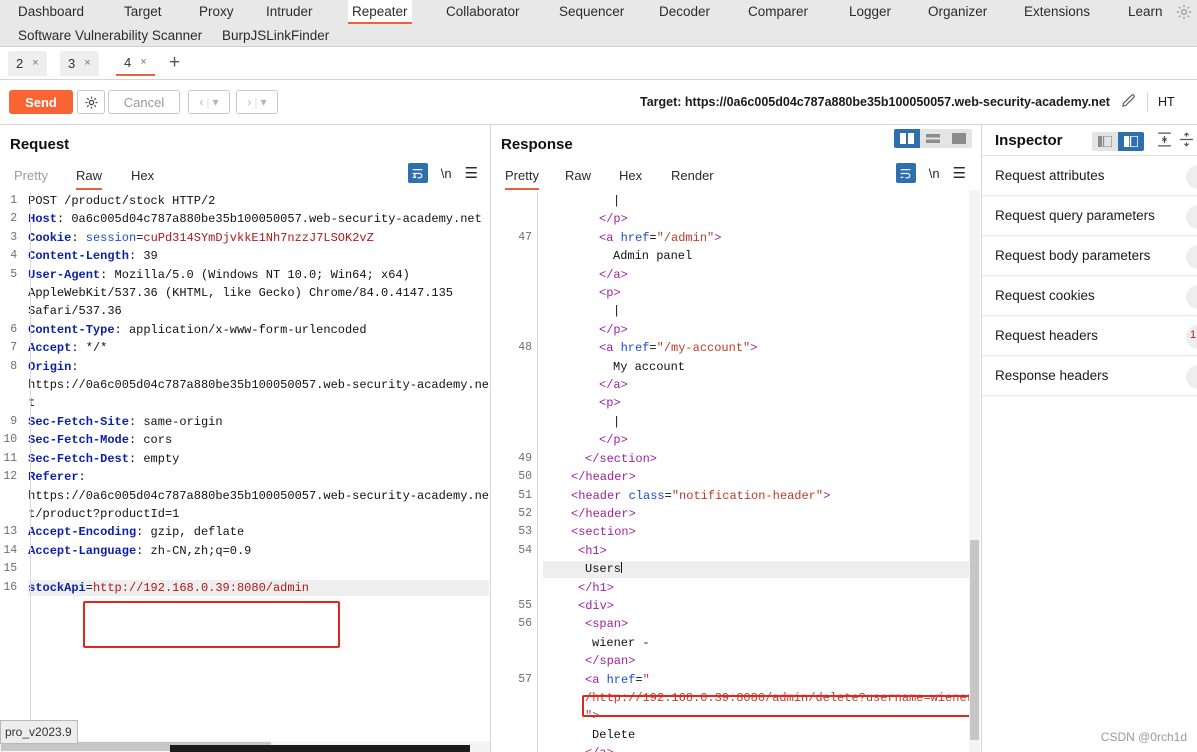 Image resolution: width=1197 pixels, height=752 pixels. What do you see at coordinates (758, 643) in the screenshot?
I see `code-text: wiener -` at bounding box center [758, 643].